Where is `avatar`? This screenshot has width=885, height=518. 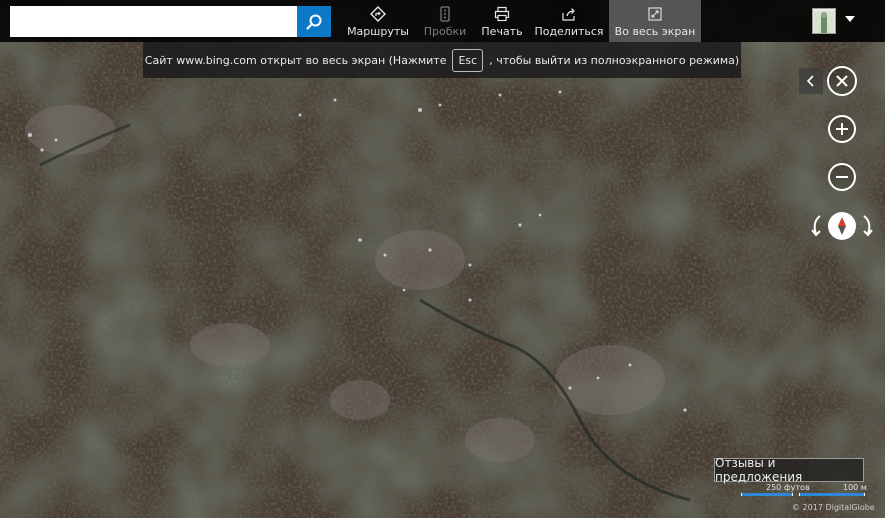
avatar is located at coordinates (824, 21).